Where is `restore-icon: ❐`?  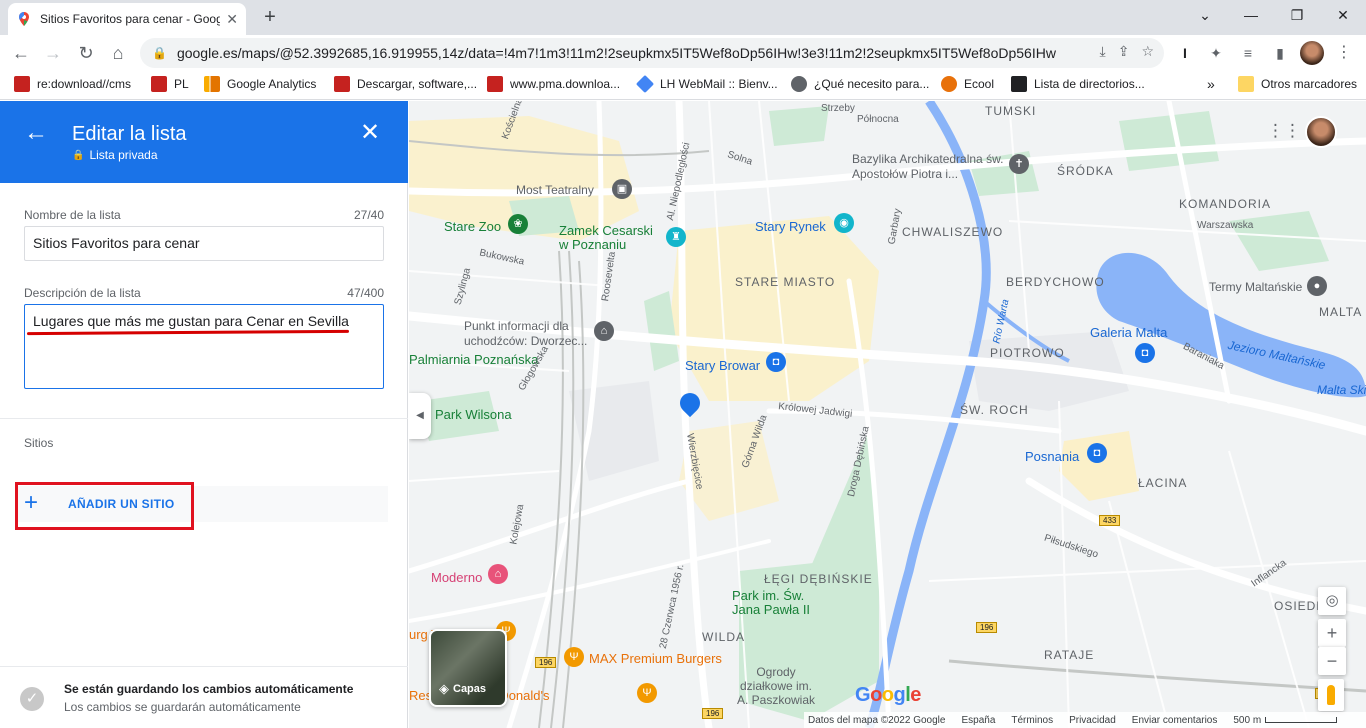
restore-icon: ❐ is located at coordinates (1297, 15).